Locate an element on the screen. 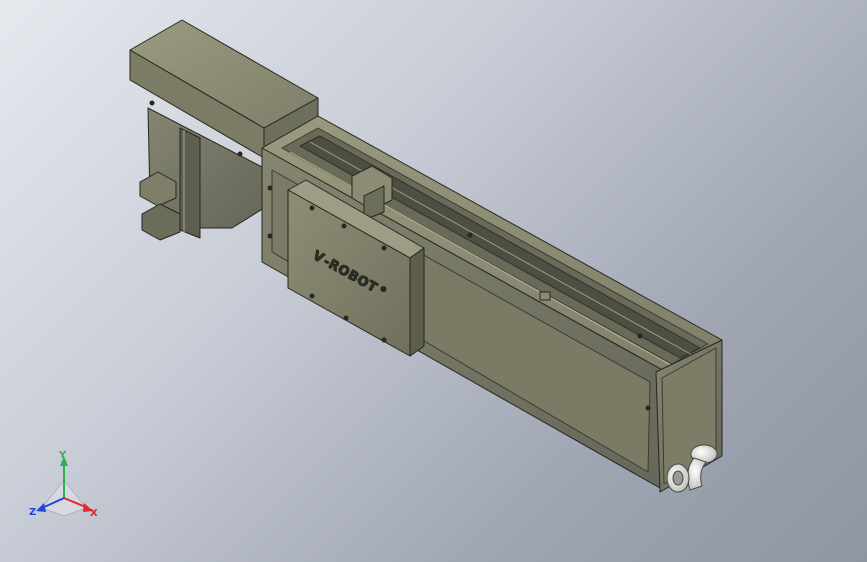  coordinate-triad: Y X Z is located at coordinates (63, 484).